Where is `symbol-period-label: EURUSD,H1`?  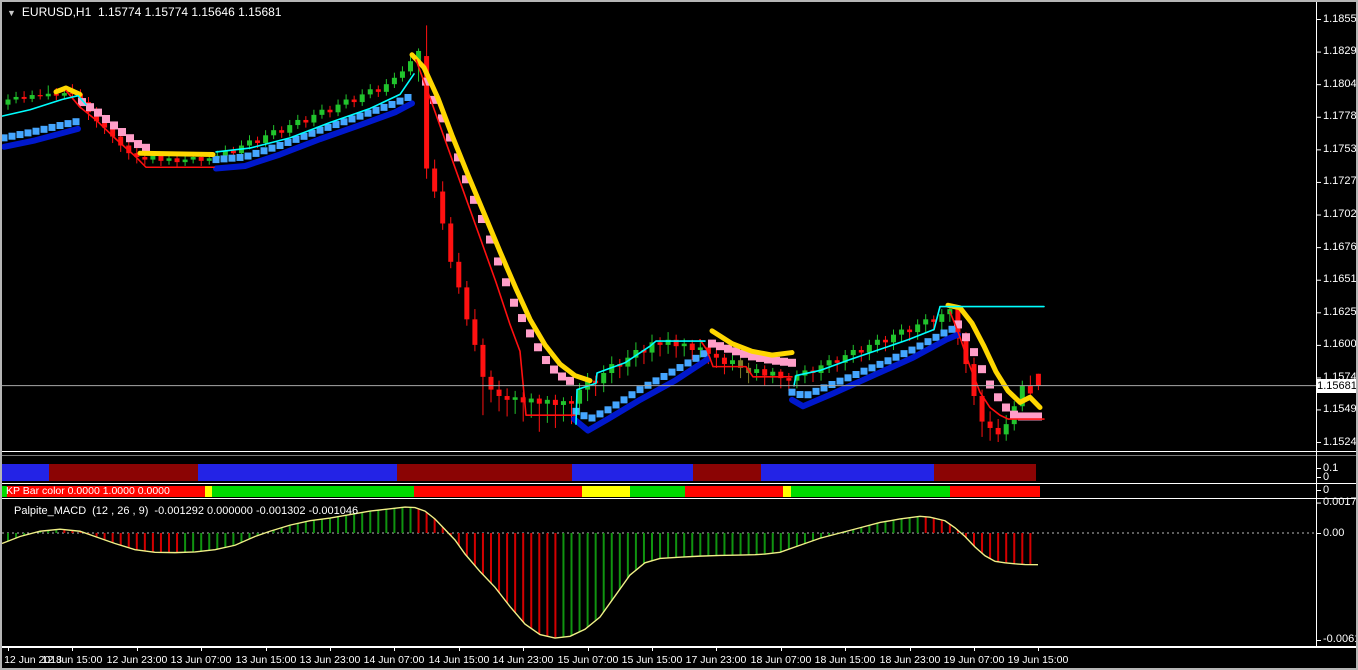 symbol-period-label: EURUSD,H1 is located at coordinates (56, 12).